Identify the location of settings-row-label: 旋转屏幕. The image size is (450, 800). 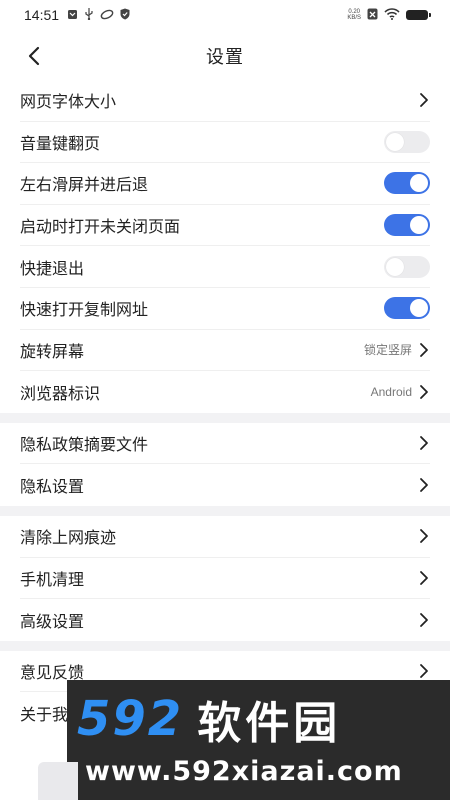
(52, 351).